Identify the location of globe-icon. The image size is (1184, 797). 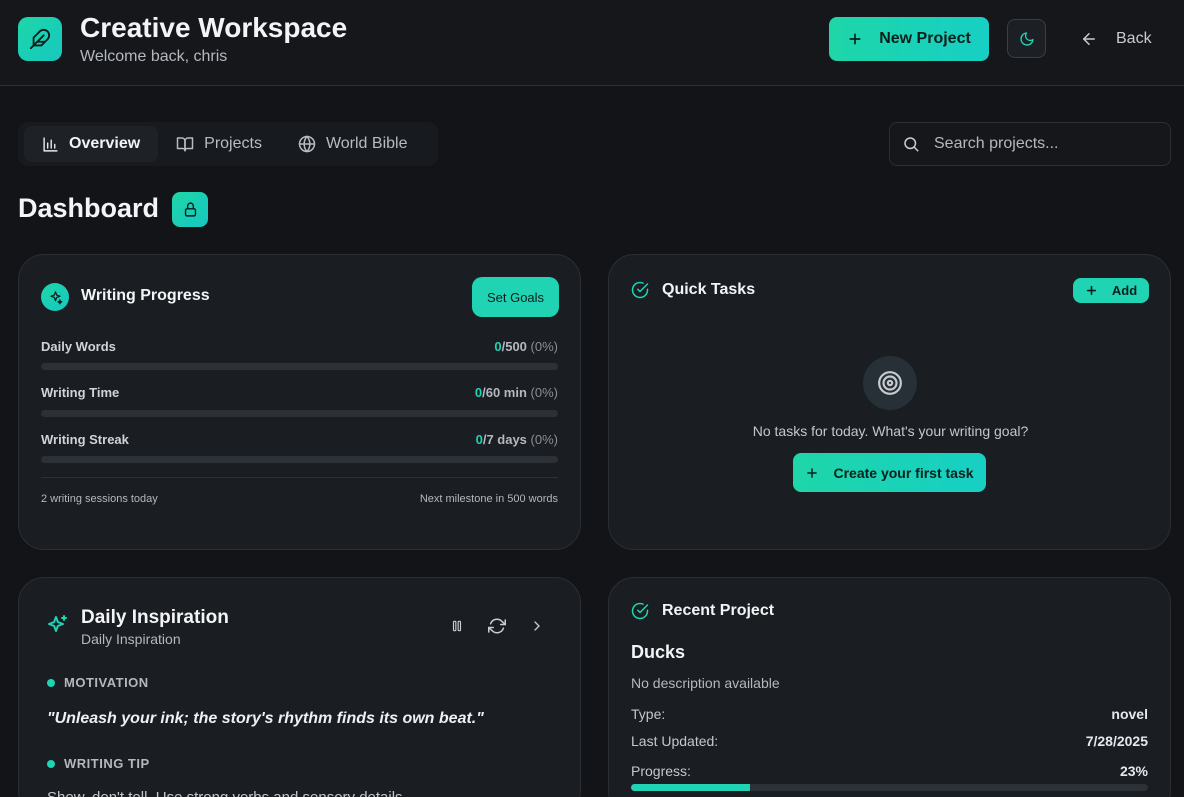
(307, 144).